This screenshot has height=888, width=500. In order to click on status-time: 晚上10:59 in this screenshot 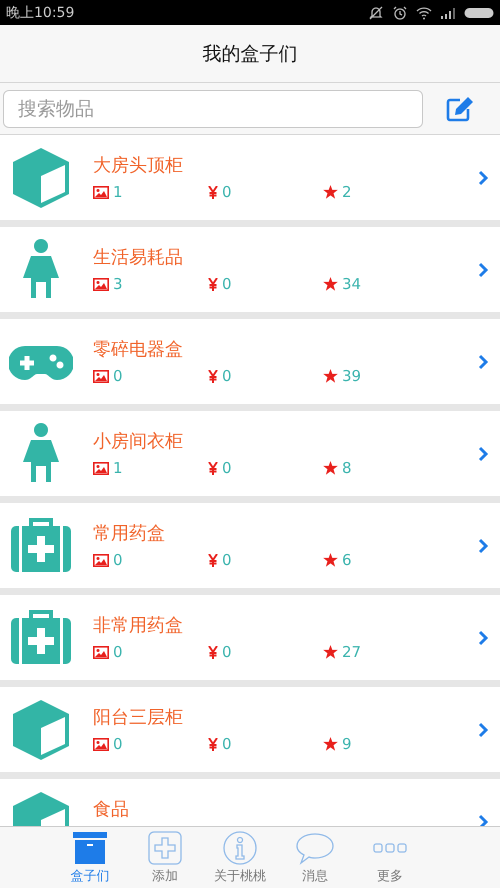, I will do `click(40, 13)`.